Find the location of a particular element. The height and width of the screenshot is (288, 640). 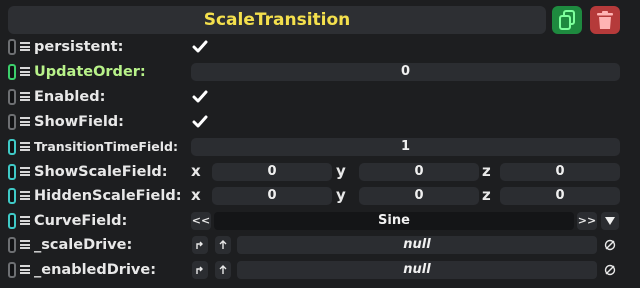

persistent-label: persistent: is located at coordinates (79, 47).